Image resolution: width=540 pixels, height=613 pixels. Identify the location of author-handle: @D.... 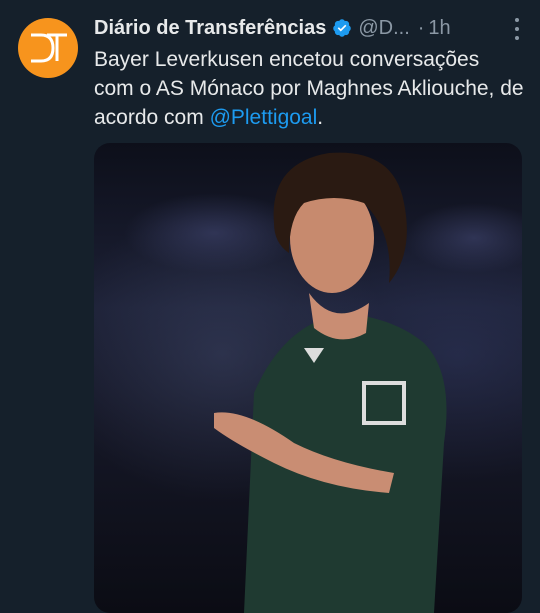
(383, 28).